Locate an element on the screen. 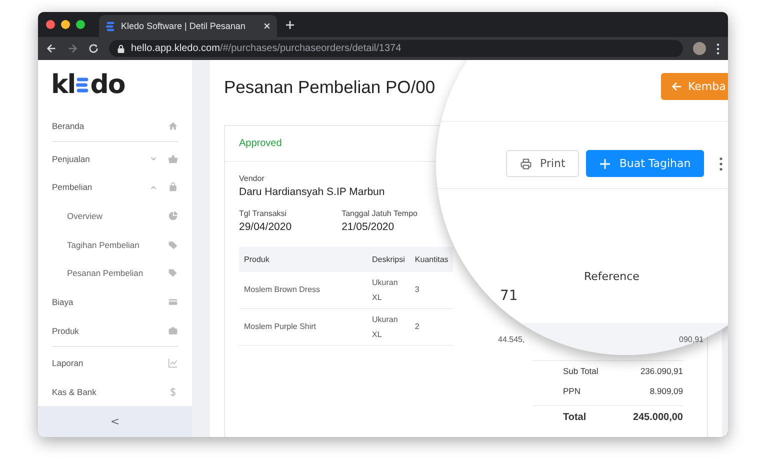 The height and width of the screenshot is (476, 768). minimize-window-button is located at coordinates (65, 24).